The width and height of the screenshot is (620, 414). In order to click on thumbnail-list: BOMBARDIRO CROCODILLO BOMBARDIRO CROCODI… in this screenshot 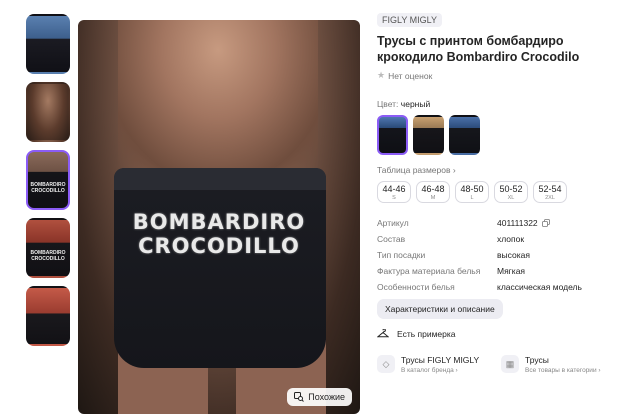, I will do `click(50, 184)`.